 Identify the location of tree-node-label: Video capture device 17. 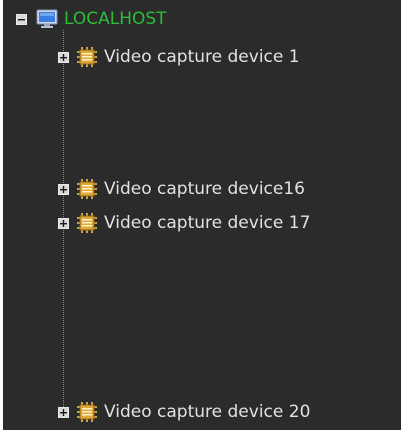
(207, 223).